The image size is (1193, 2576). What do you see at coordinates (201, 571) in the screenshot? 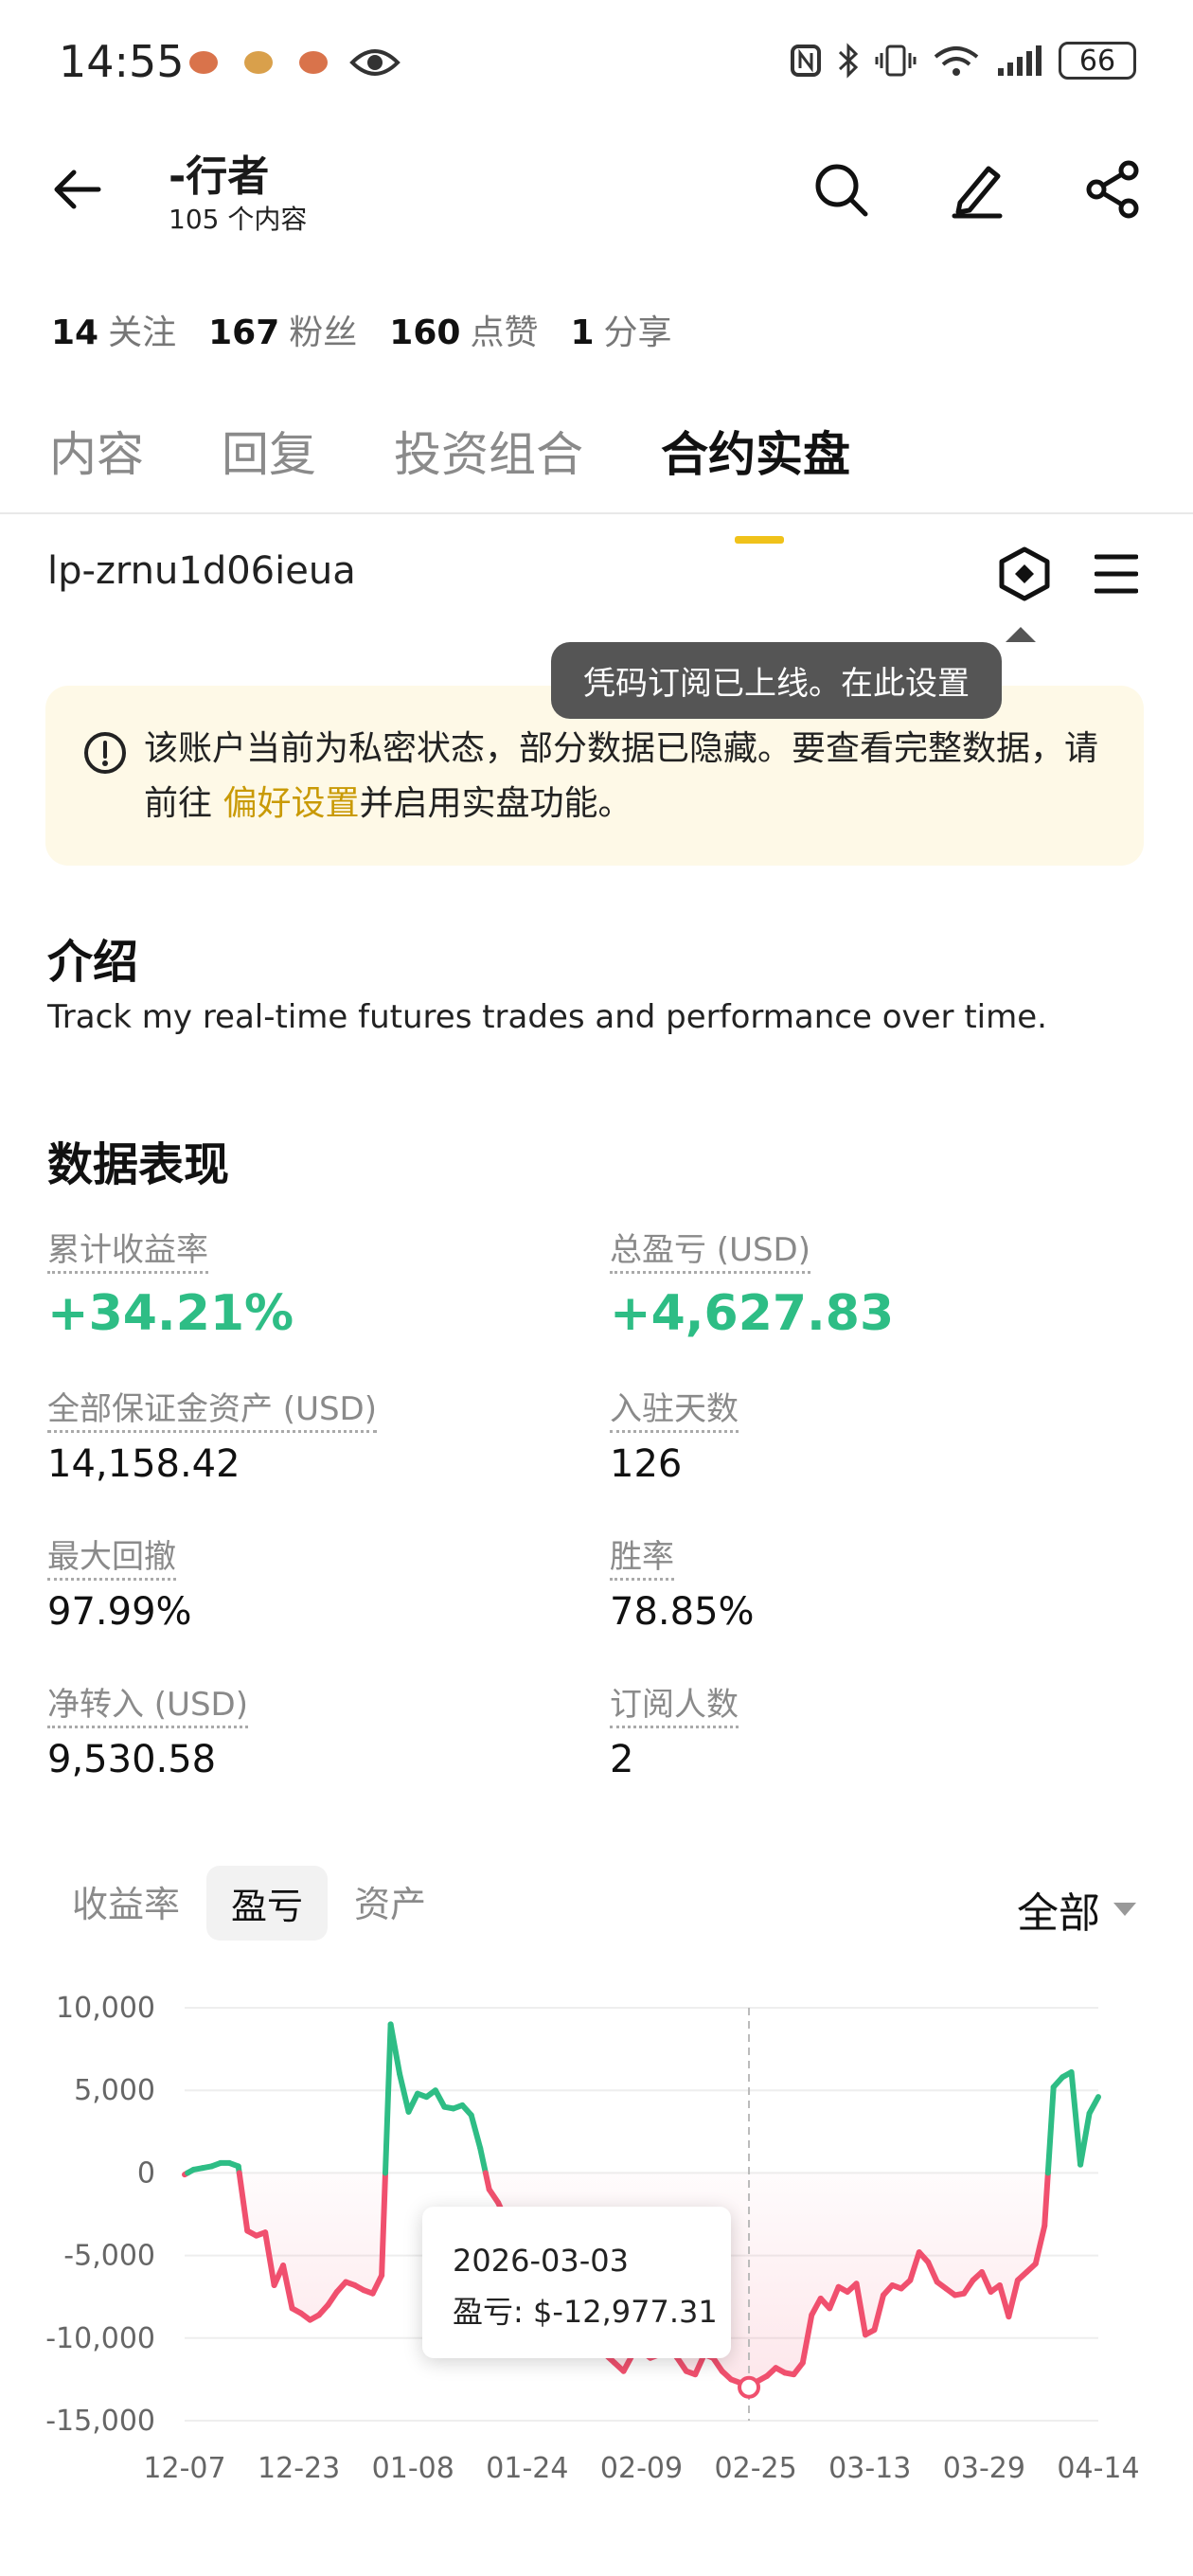
I see `account-id: lp-zrnu1d06ieua` at bounding box center [201, 571].